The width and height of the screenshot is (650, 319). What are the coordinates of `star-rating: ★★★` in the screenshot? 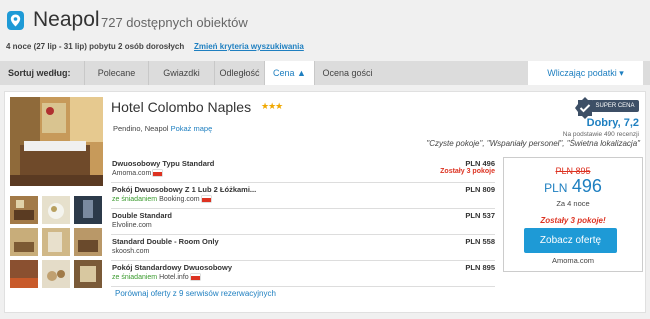 It's located at (272, 106).